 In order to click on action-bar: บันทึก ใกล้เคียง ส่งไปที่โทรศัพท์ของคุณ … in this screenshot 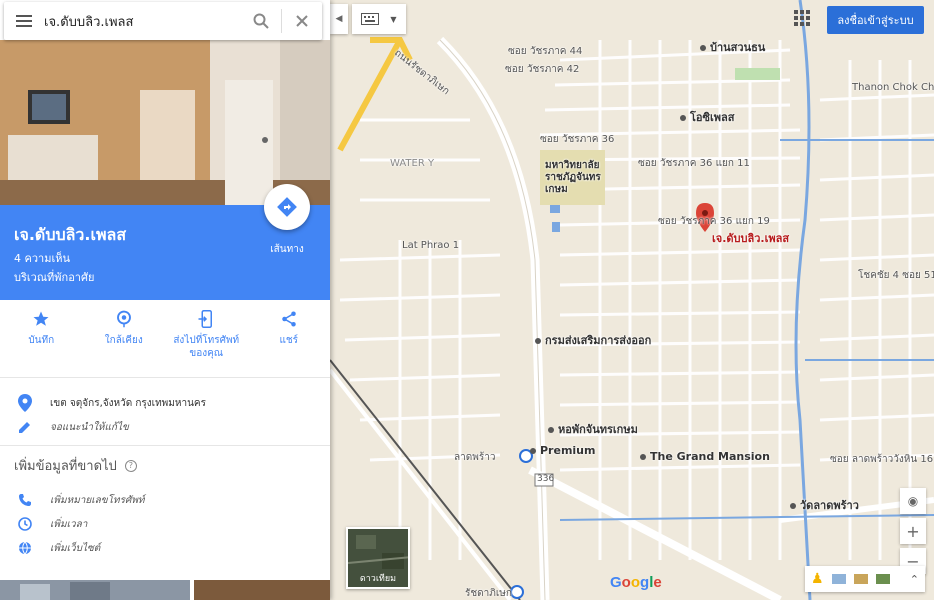, I will do `click(165, 336)`.